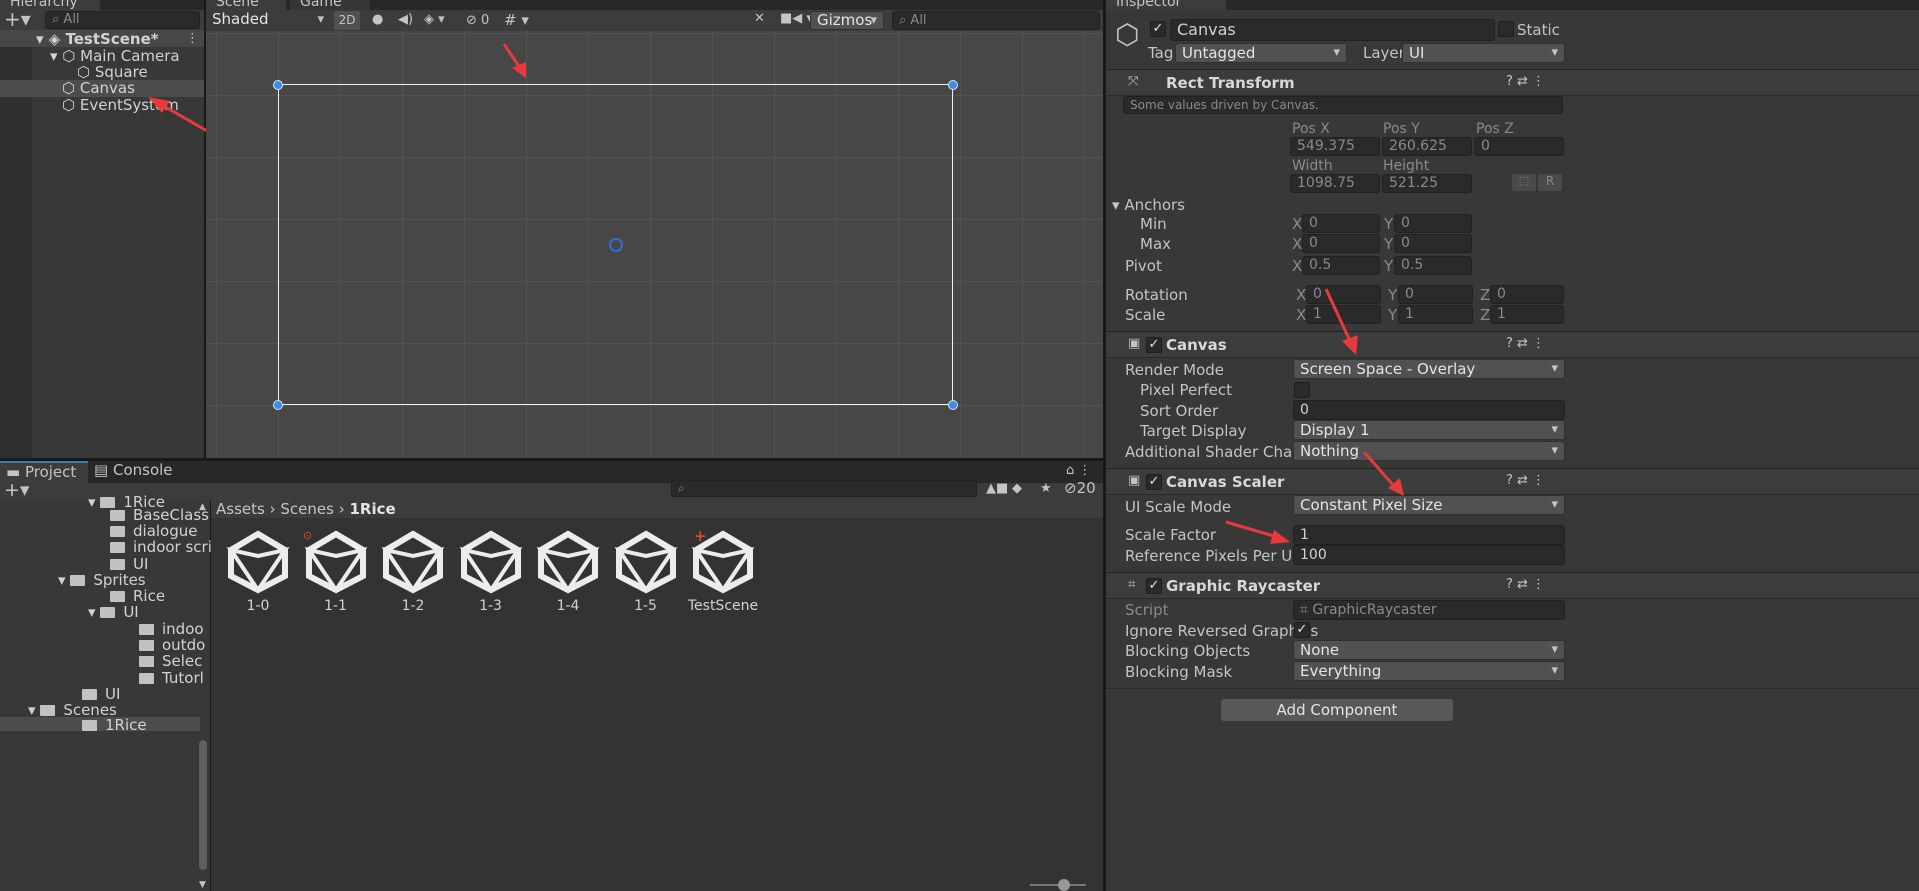  What do you see at coordinates (616, 245) in the screenshot?
I see `pivot-handle` at bounding box center [616, 245].